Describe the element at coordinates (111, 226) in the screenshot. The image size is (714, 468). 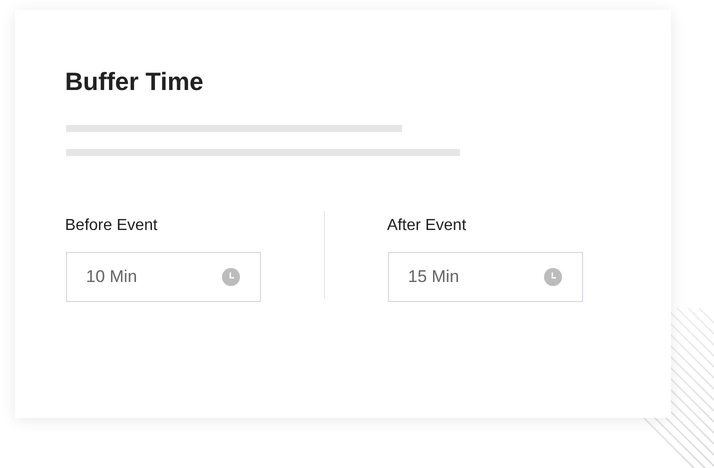
I see `field-label: Before Event` at that location.